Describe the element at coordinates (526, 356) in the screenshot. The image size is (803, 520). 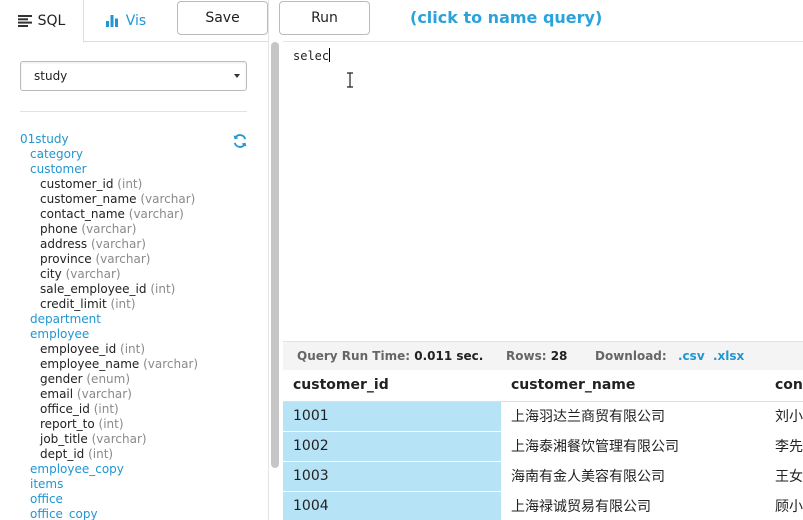
I see `rows-label: Rows:` at that location.